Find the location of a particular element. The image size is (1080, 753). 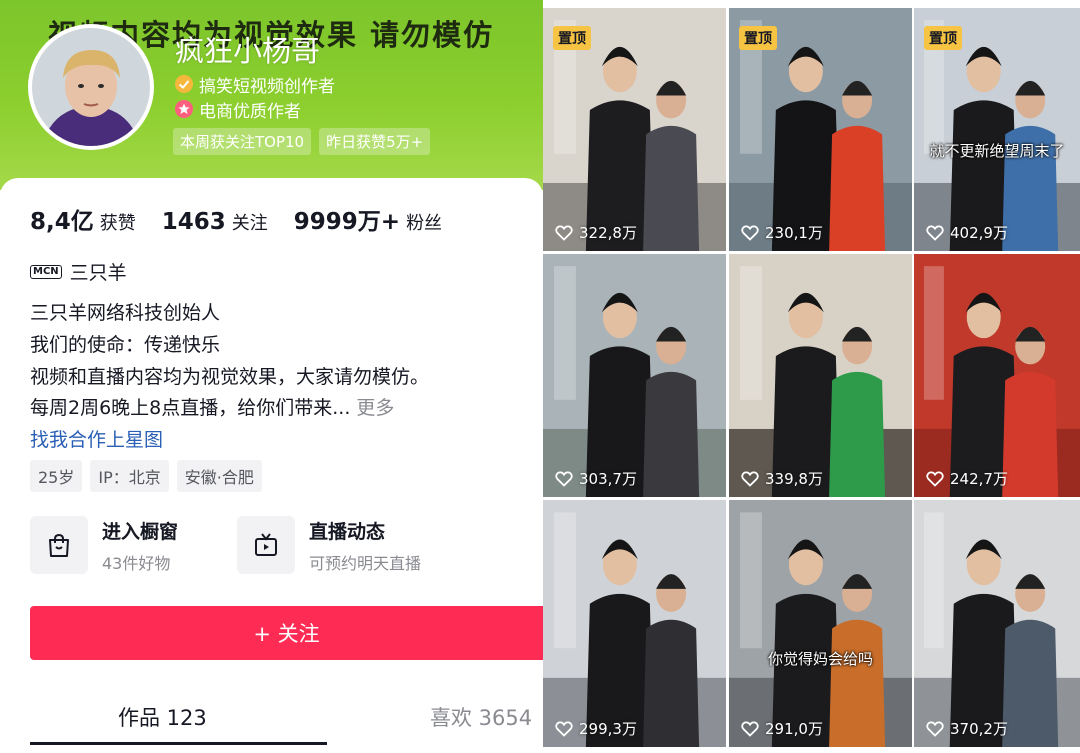

bio-line: 我们的使命：传递快乐 is located at coordinates (125, 345).